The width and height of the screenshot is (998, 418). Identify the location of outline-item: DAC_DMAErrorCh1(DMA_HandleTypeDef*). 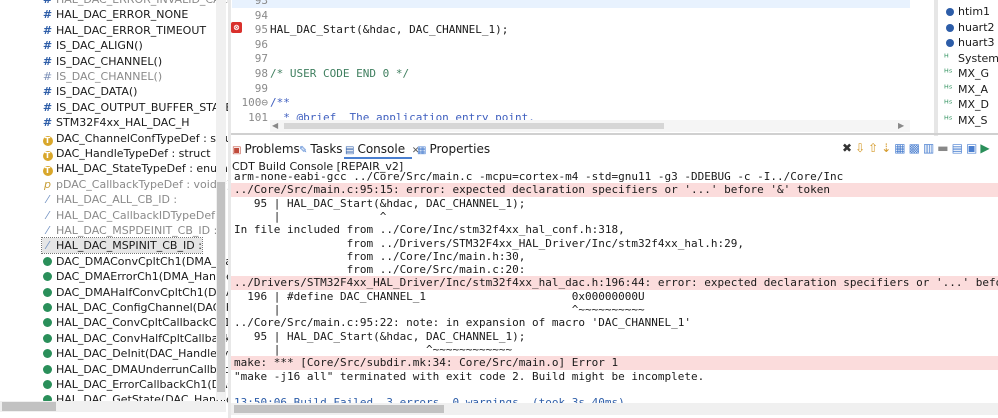
(135, 276).